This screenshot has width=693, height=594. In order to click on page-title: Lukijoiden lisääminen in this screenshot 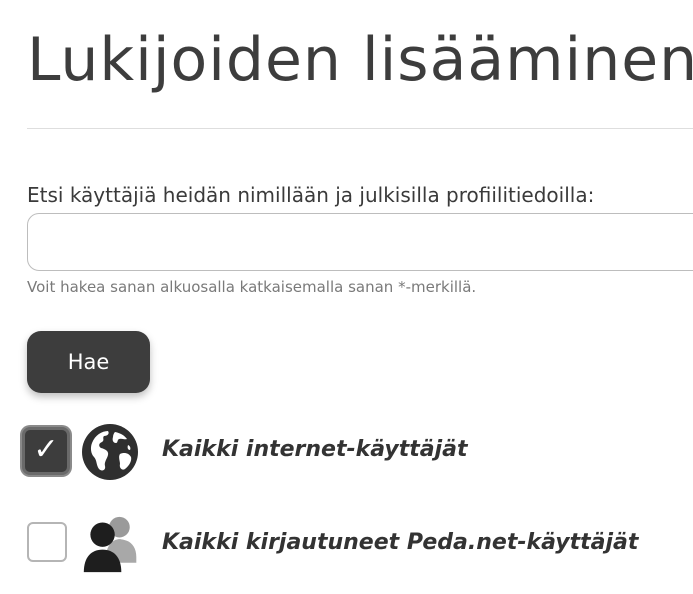, I will do `click(360, 60)`.